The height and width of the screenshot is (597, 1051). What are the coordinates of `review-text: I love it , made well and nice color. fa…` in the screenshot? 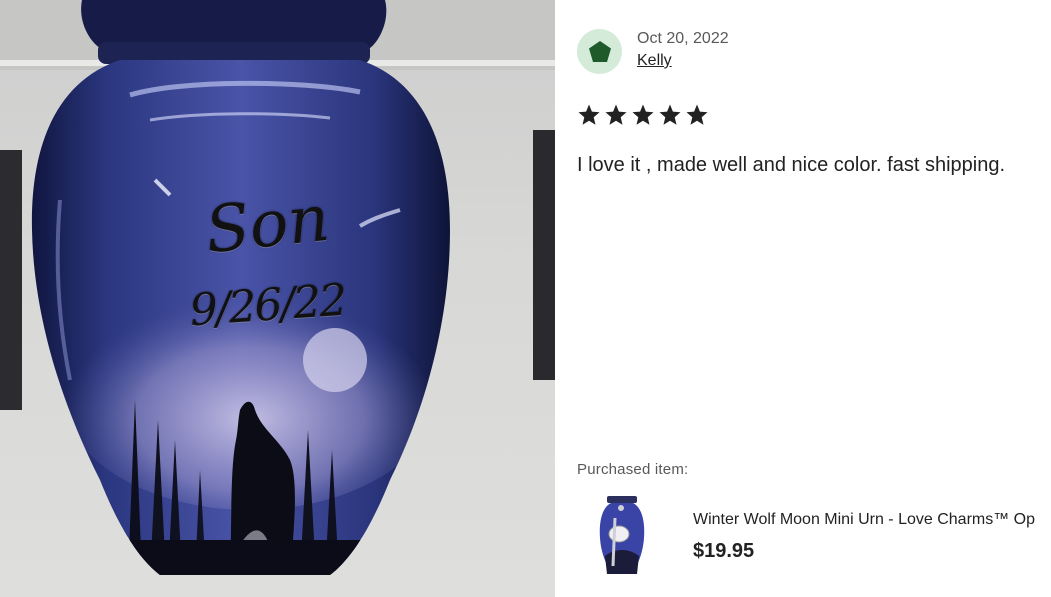 It's located at (791, 165).